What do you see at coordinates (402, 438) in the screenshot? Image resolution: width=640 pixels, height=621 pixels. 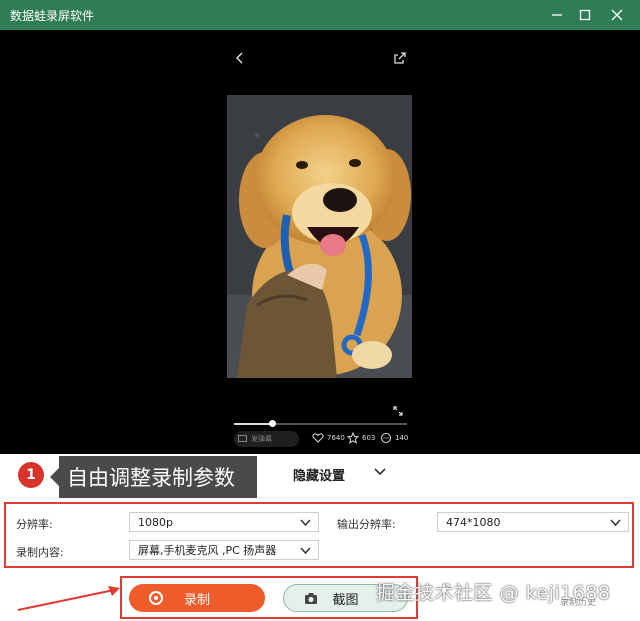 I see `comment-count: 140` at bounding box center [402, 438].